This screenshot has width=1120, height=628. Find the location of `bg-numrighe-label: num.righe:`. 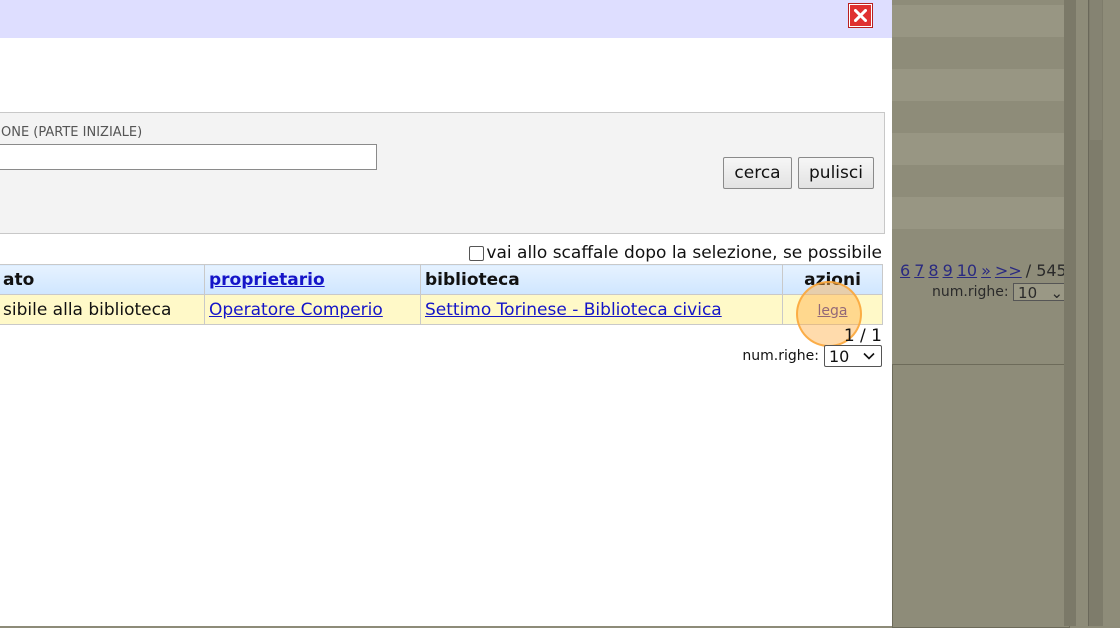

bg-numrighe-label: num.righe: is located at coordinates (970, 292).